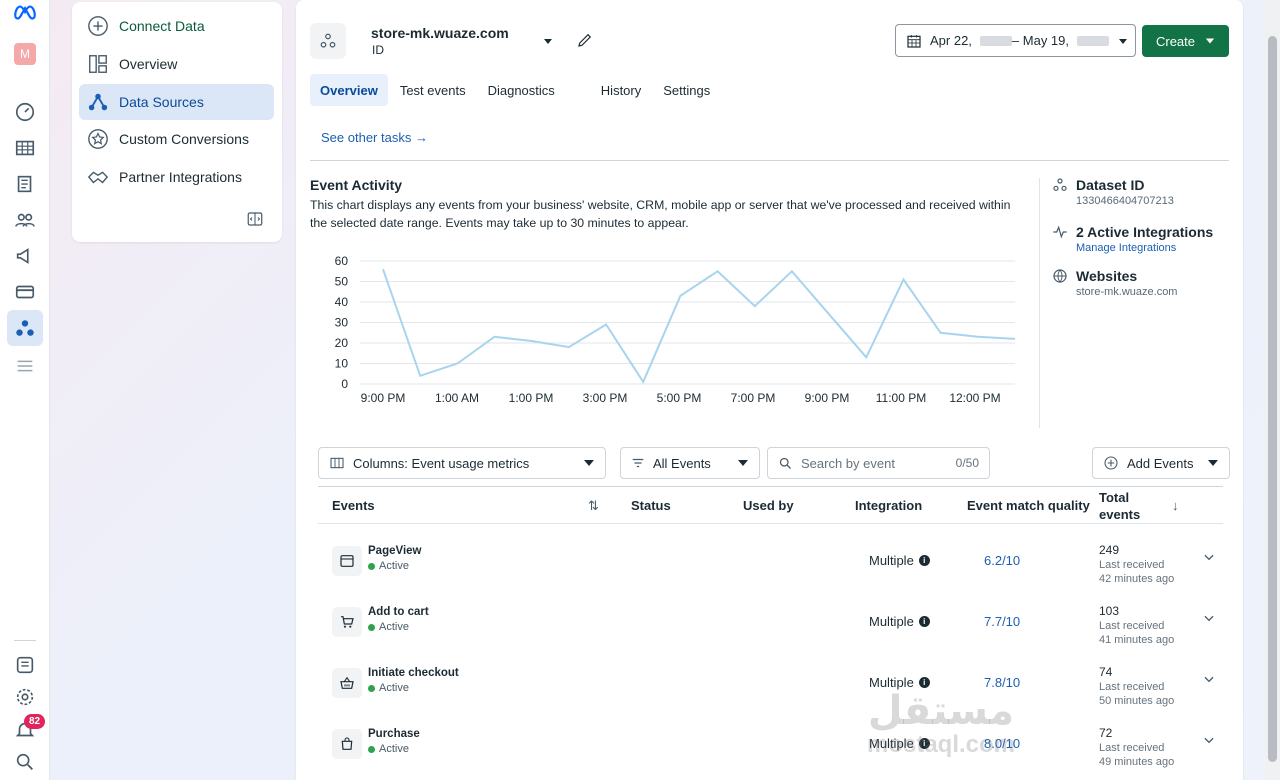 Image resolution: width=1280 pixels, height=780 pixels. Describe the element at coordinates (621, 90) in the screenshot. I see `tab-history: History` at that location.